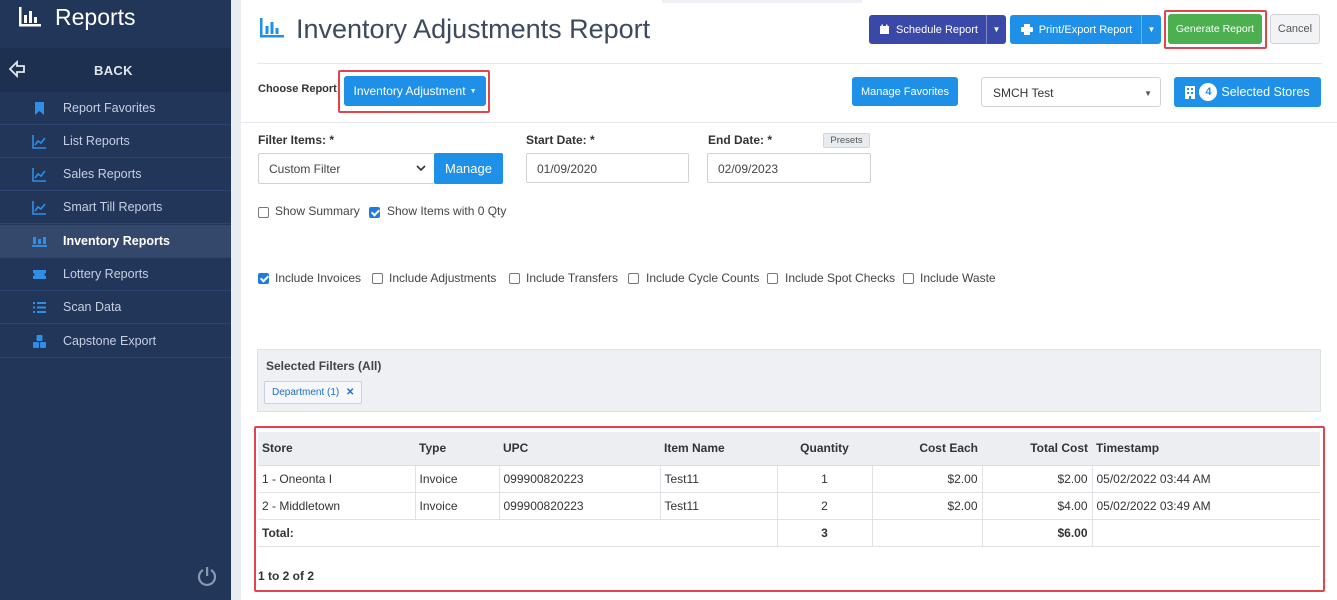  Describe the element at coordinates (468, 168) in the screenshot. I see `manage-filter-button: Manage` at that location.